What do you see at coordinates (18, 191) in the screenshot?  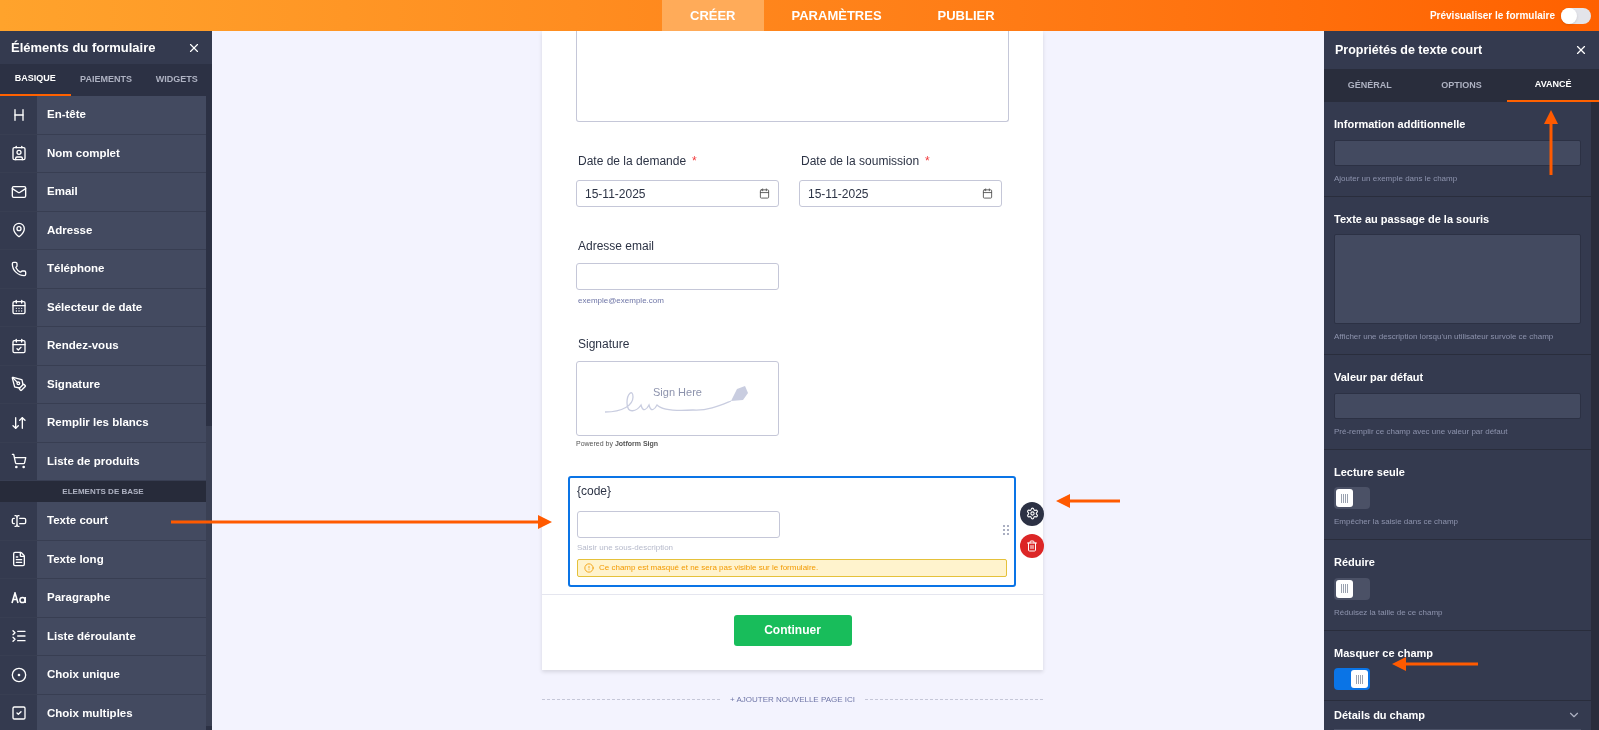 I see `envelope-icon` at bounding box center [18, 191].